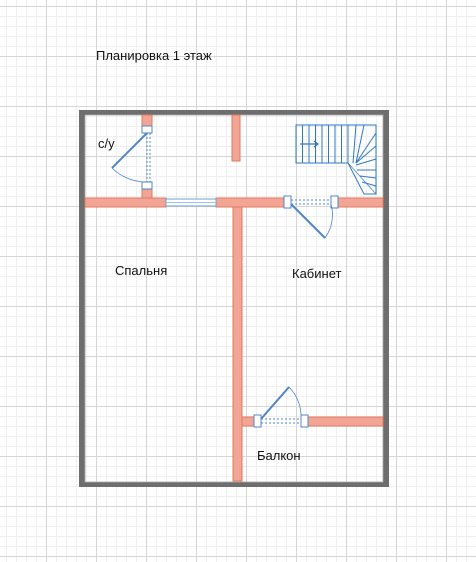 This screenshot has height=562, width=476. Describe the element at coordinates (336, 159) in the screenshot. I see `staircase` at that location.